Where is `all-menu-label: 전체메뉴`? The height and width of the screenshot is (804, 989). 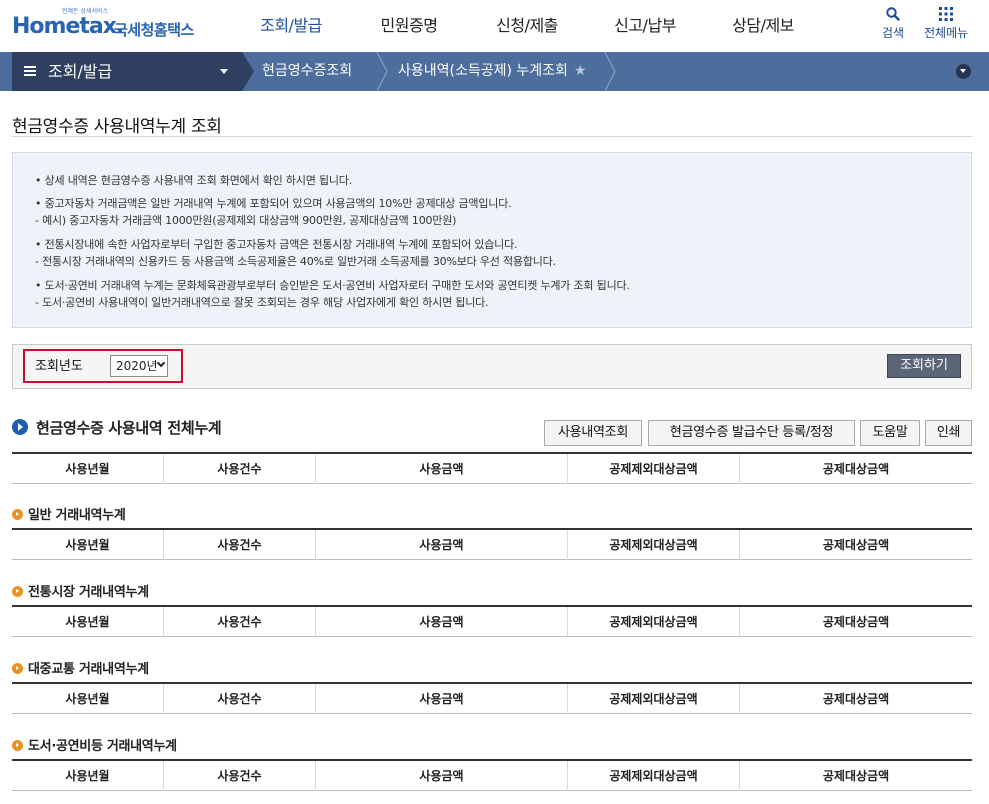
all-menu-label: 전체메뉴 is located at coordinates (946, 33).